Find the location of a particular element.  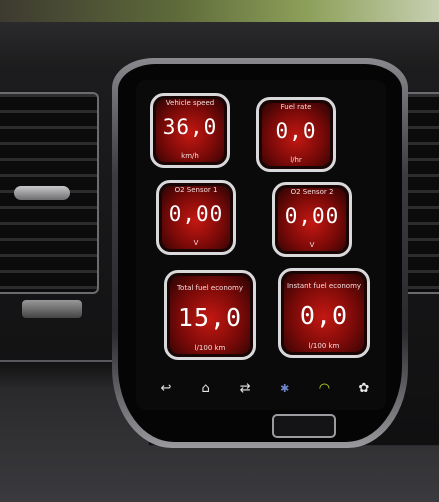

home-icon: ⌂ is located at coordinates (206, 388).